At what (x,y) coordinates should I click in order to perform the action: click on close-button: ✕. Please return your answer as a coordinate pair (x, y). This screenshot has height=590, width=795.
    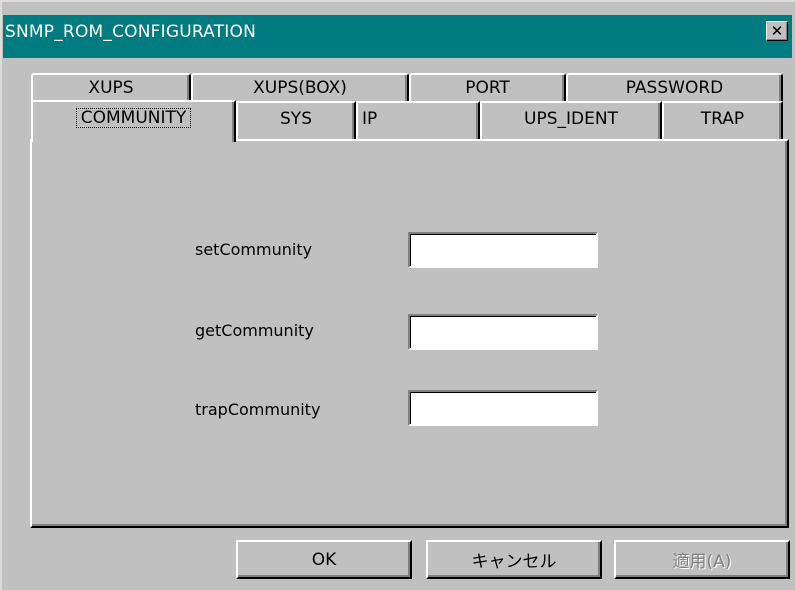
    Looking at the image, I should click on (777, 31).